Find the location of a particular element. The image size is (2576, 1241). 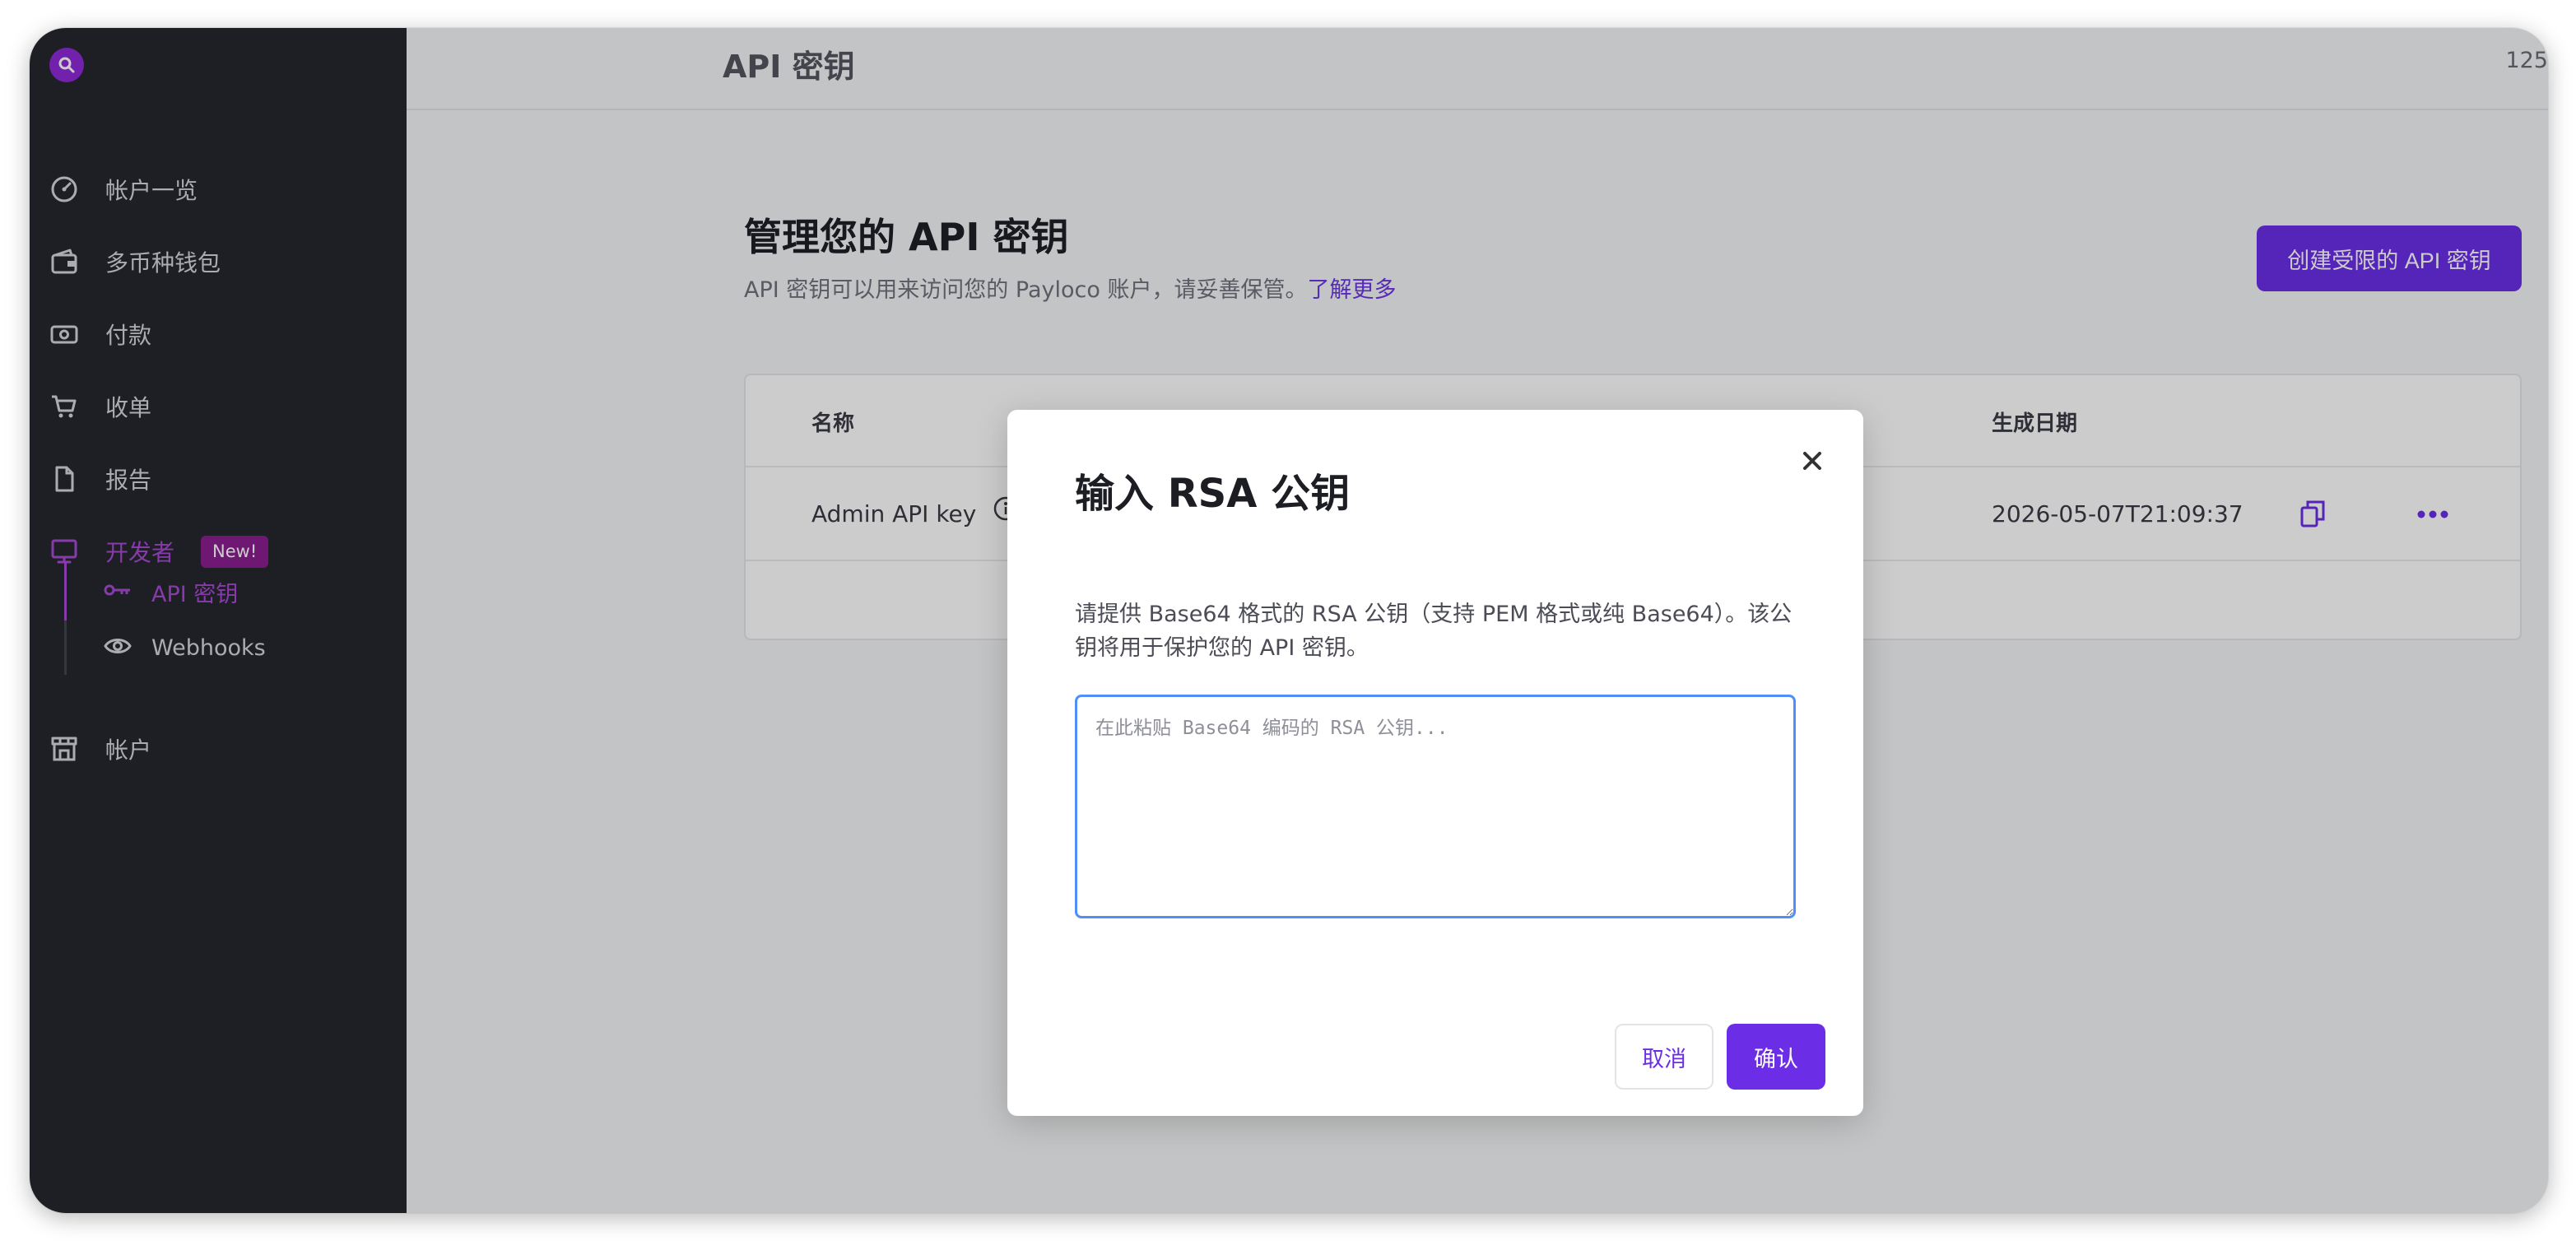

confirm-button: 确认 is located at coordinates (1776, 1057).